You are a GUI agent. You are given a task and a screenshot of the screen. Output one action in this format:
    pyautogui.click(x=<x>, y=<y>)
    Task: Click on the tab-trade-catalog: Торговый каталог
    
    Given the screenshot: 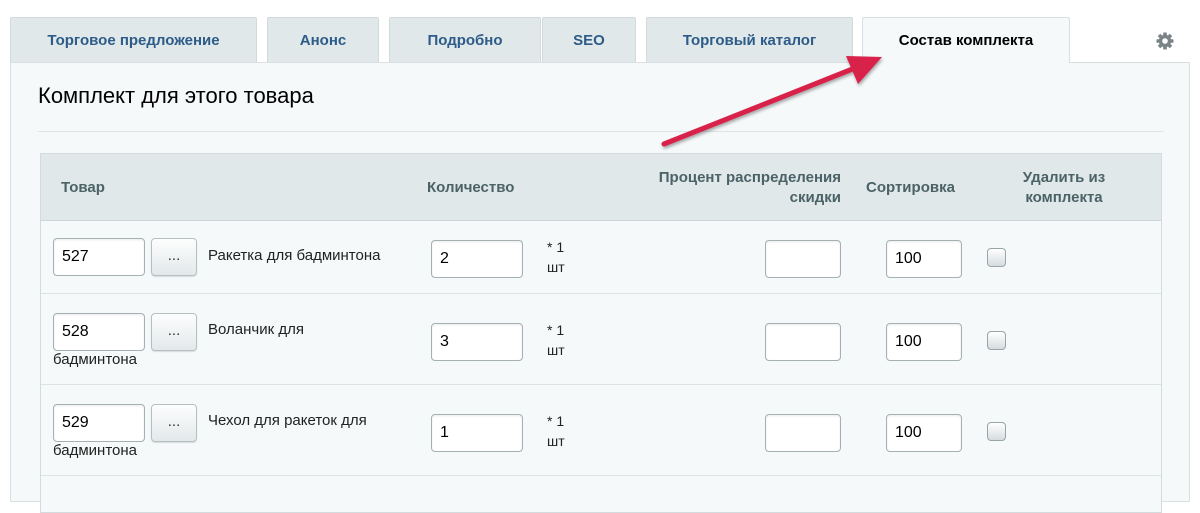 What is the action you would take?
    pyautogui.click(x=749, y=39)
    